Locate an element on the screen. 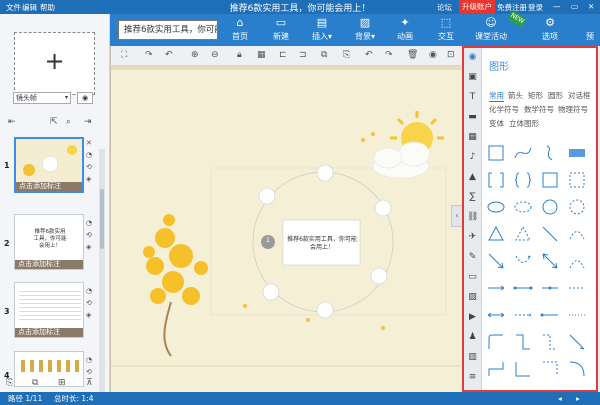 The height and width of the screenshot is (405, 600). redo-arrow-icon: ↷ is located at coordinates (149, 55).